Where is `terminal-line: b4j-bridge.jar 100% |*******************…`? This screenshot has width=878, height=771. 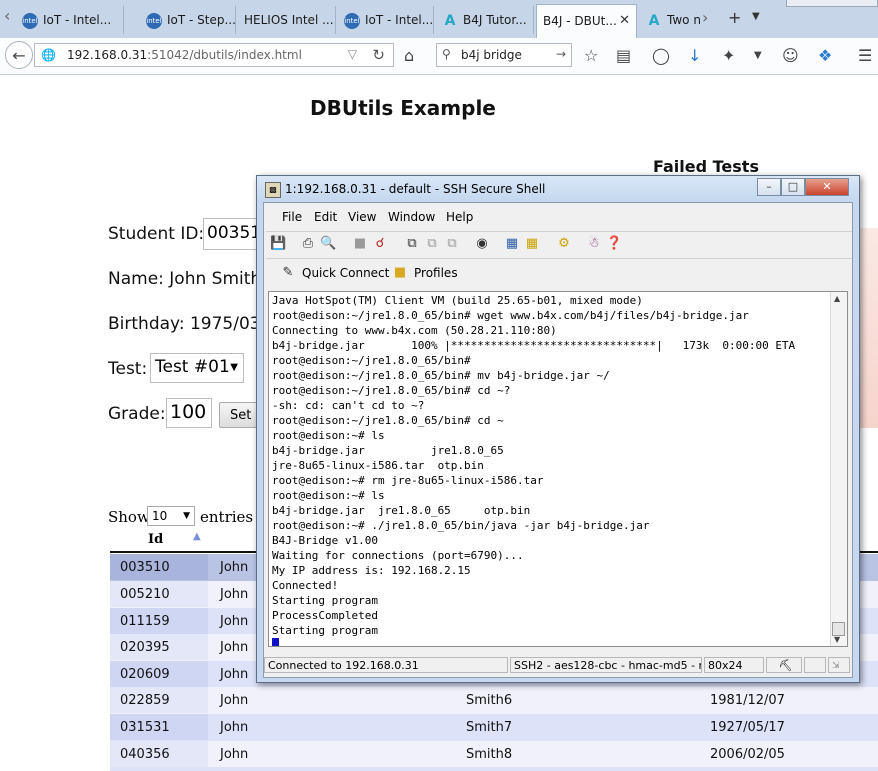 terminal-line: b4j-bridge.jar 100% |*******************… is located at coordinates (534, 345).